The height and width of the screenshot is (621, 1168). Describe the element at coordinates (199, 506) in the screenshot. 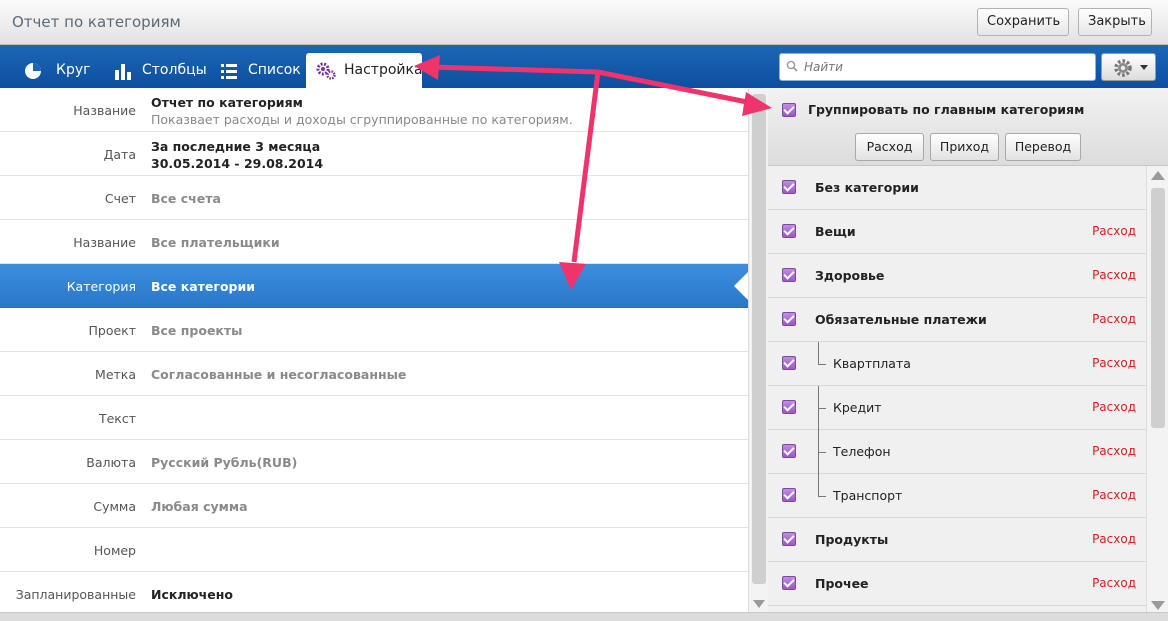

I see `setting-value: Любая сумма` at that location.